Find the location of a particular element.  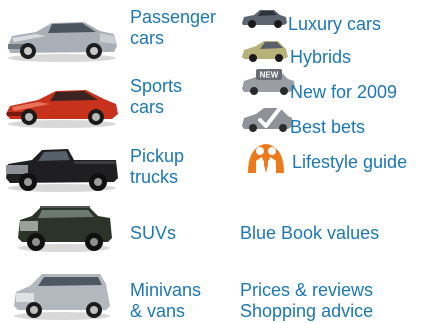

minivans-link: Minivans & vans is located at coordinates (165, 301).